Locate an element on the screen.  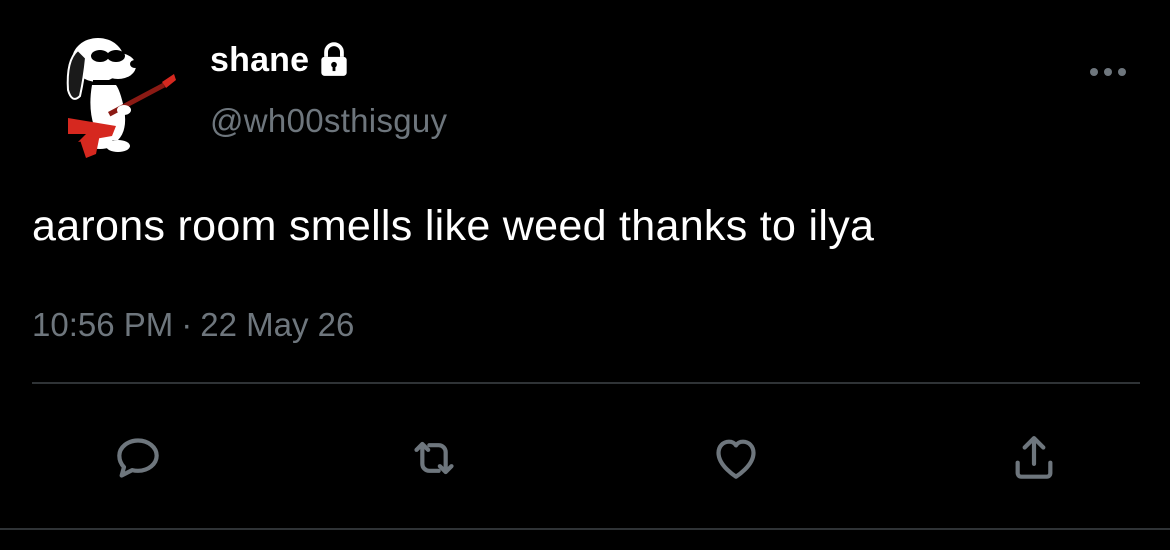
share-icon is located at coordinates (1034, 457).